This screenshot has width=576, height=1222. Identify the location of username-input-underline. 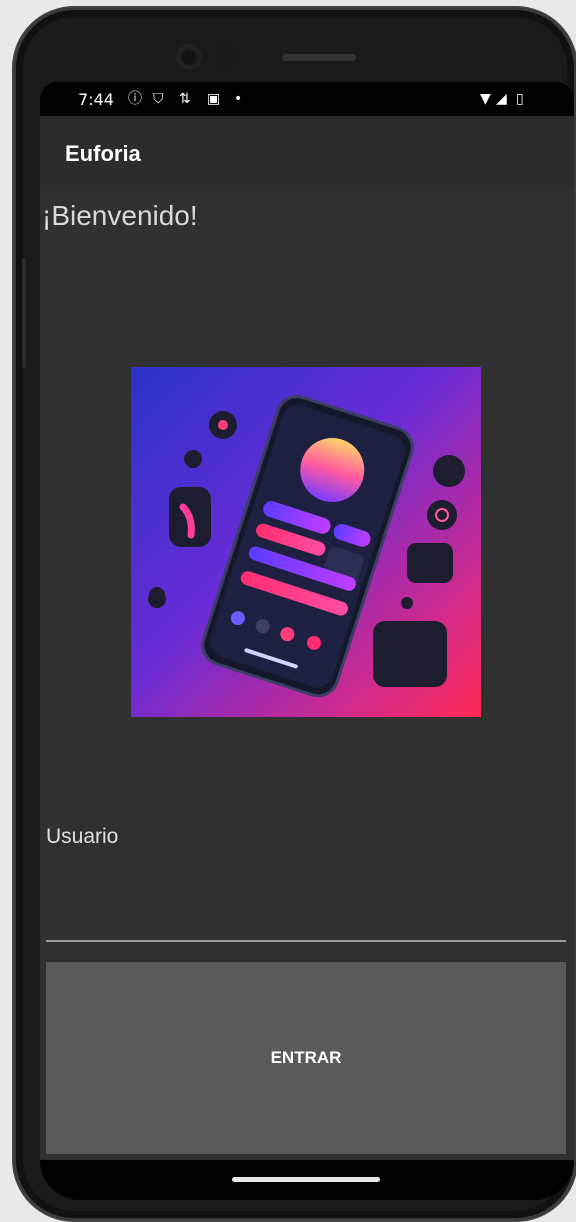
(306, 941).